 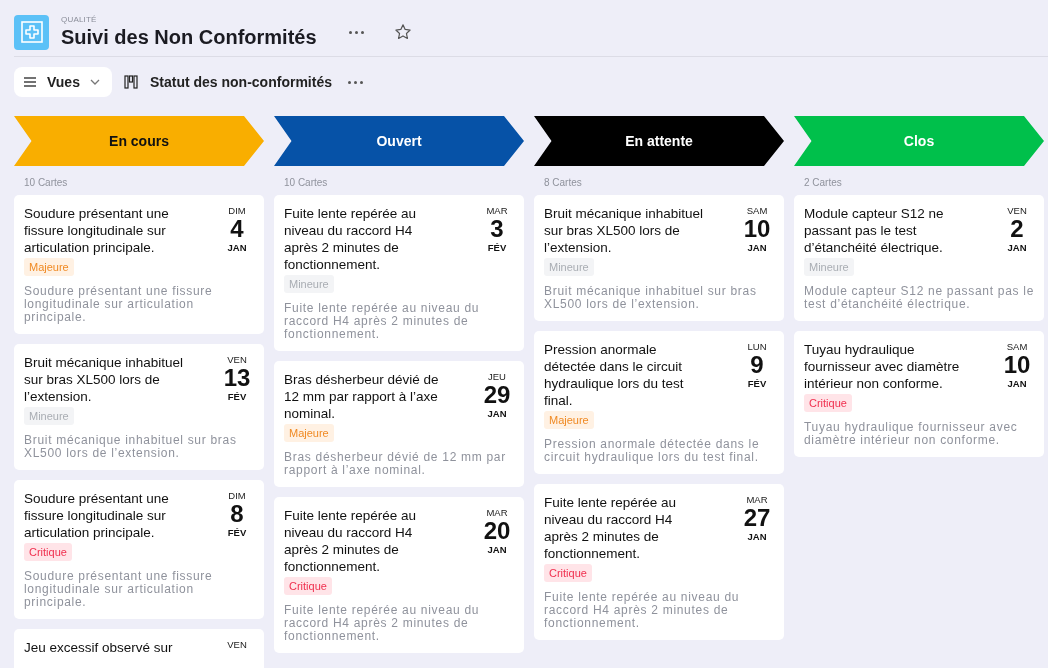 I want to click on day-number: 13, so click(x=237, y=378).